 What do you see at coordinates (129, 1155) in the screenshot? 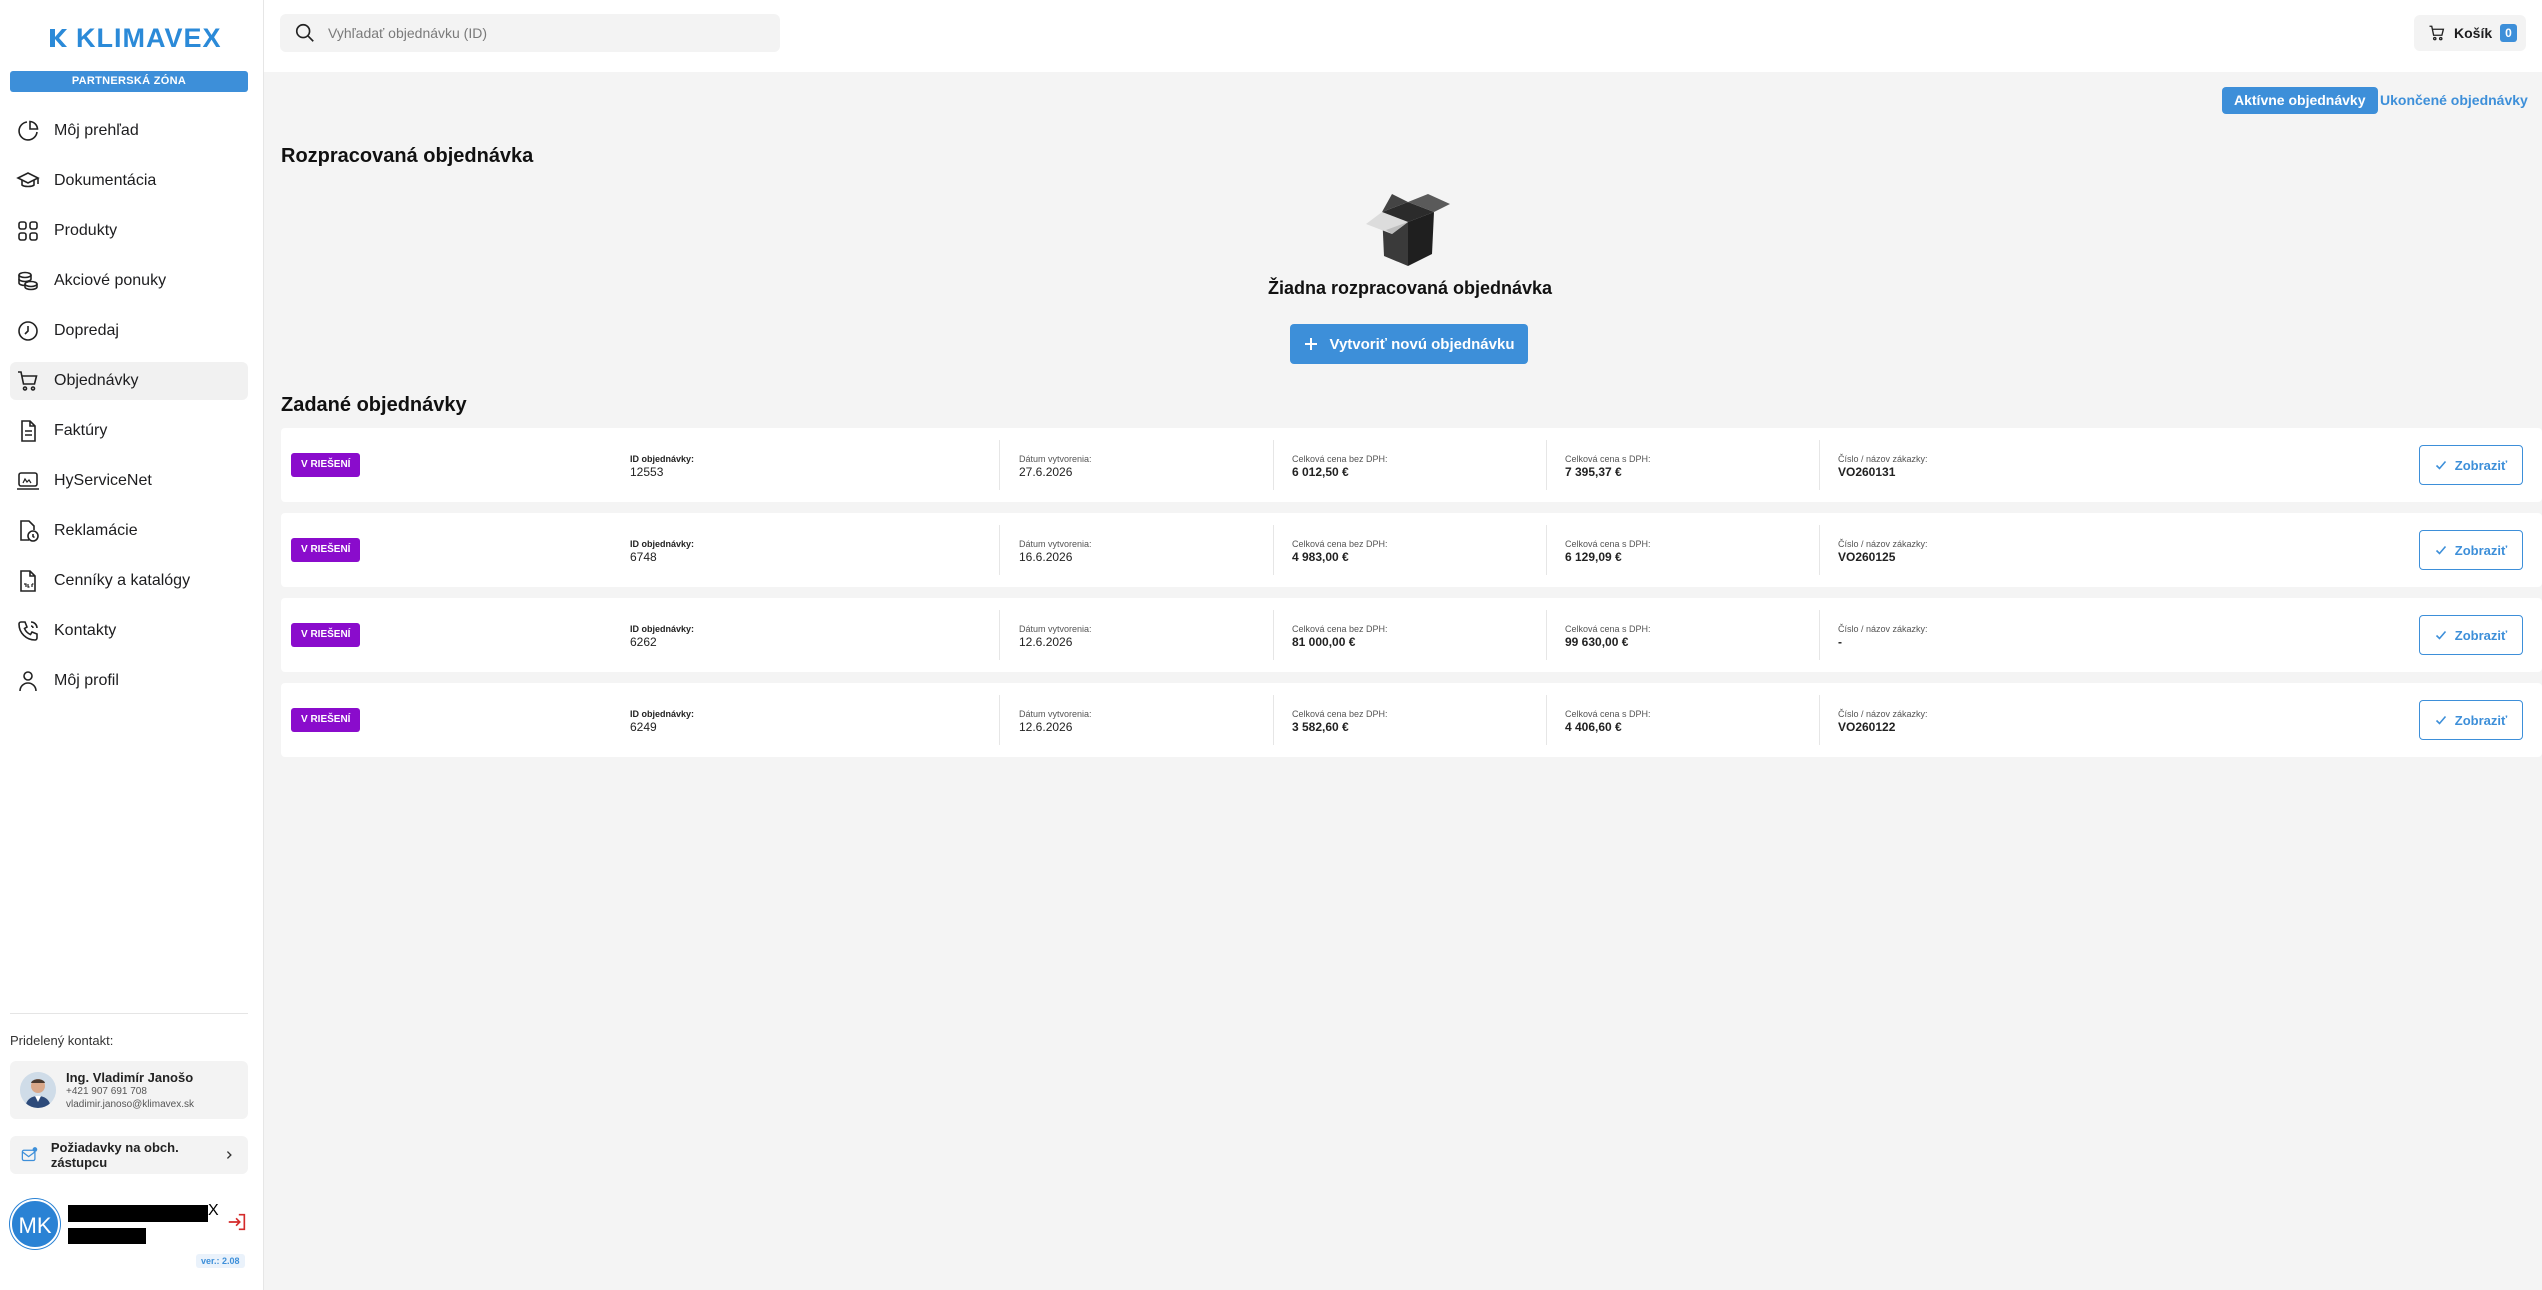
I see `sales-rep-requests-button: Požiadavky na obch. zástupcu` at bounding box center [129, 1155].